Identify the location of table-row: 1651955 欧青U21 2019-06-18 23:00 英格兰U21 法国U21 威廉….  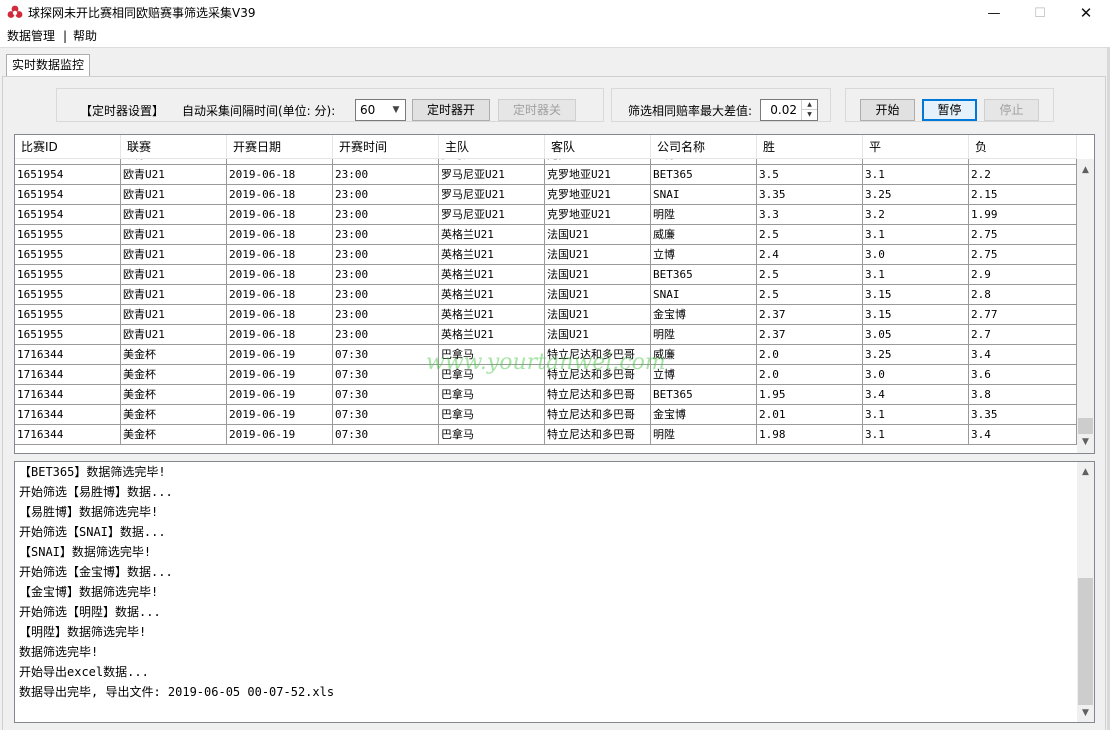
(546, 235).